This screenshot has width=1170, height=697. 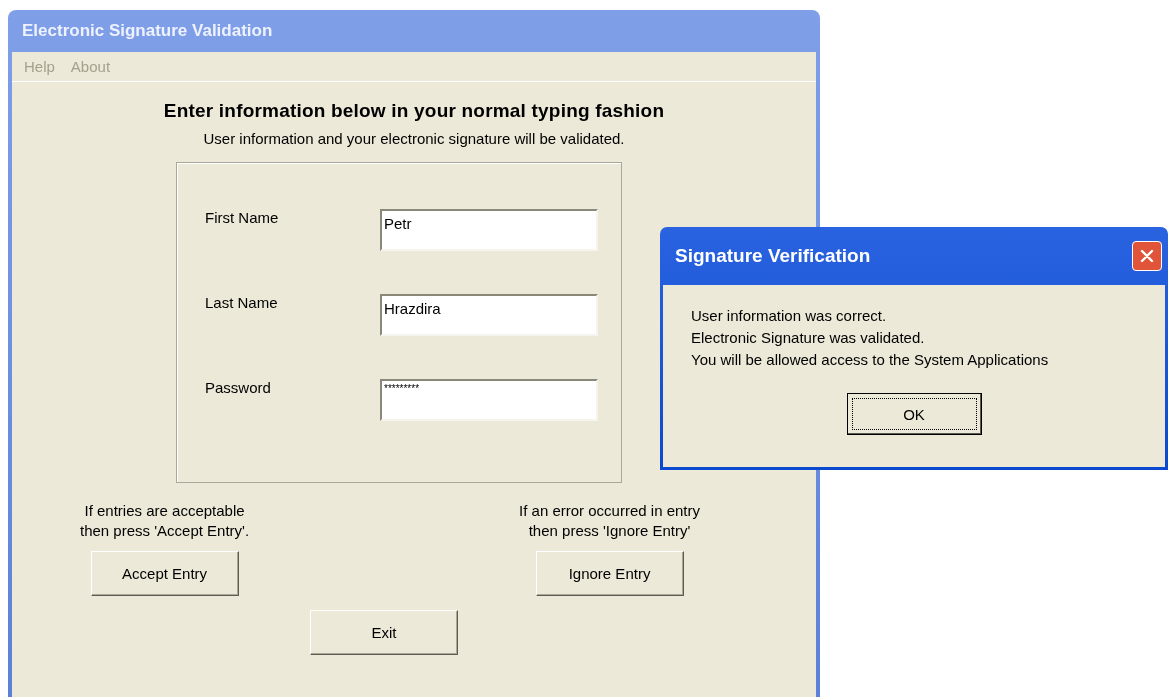 I want to click on ignore-entry-button: Ignore Entry, so click(x=609, y=573).